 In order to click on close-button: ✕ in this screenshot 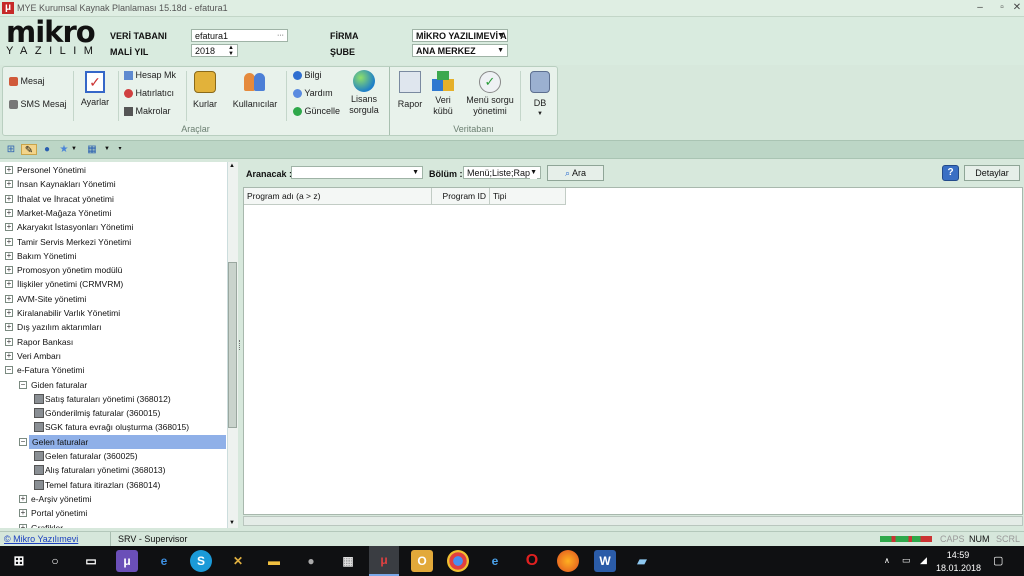, I will do `click(1014, 8)`.